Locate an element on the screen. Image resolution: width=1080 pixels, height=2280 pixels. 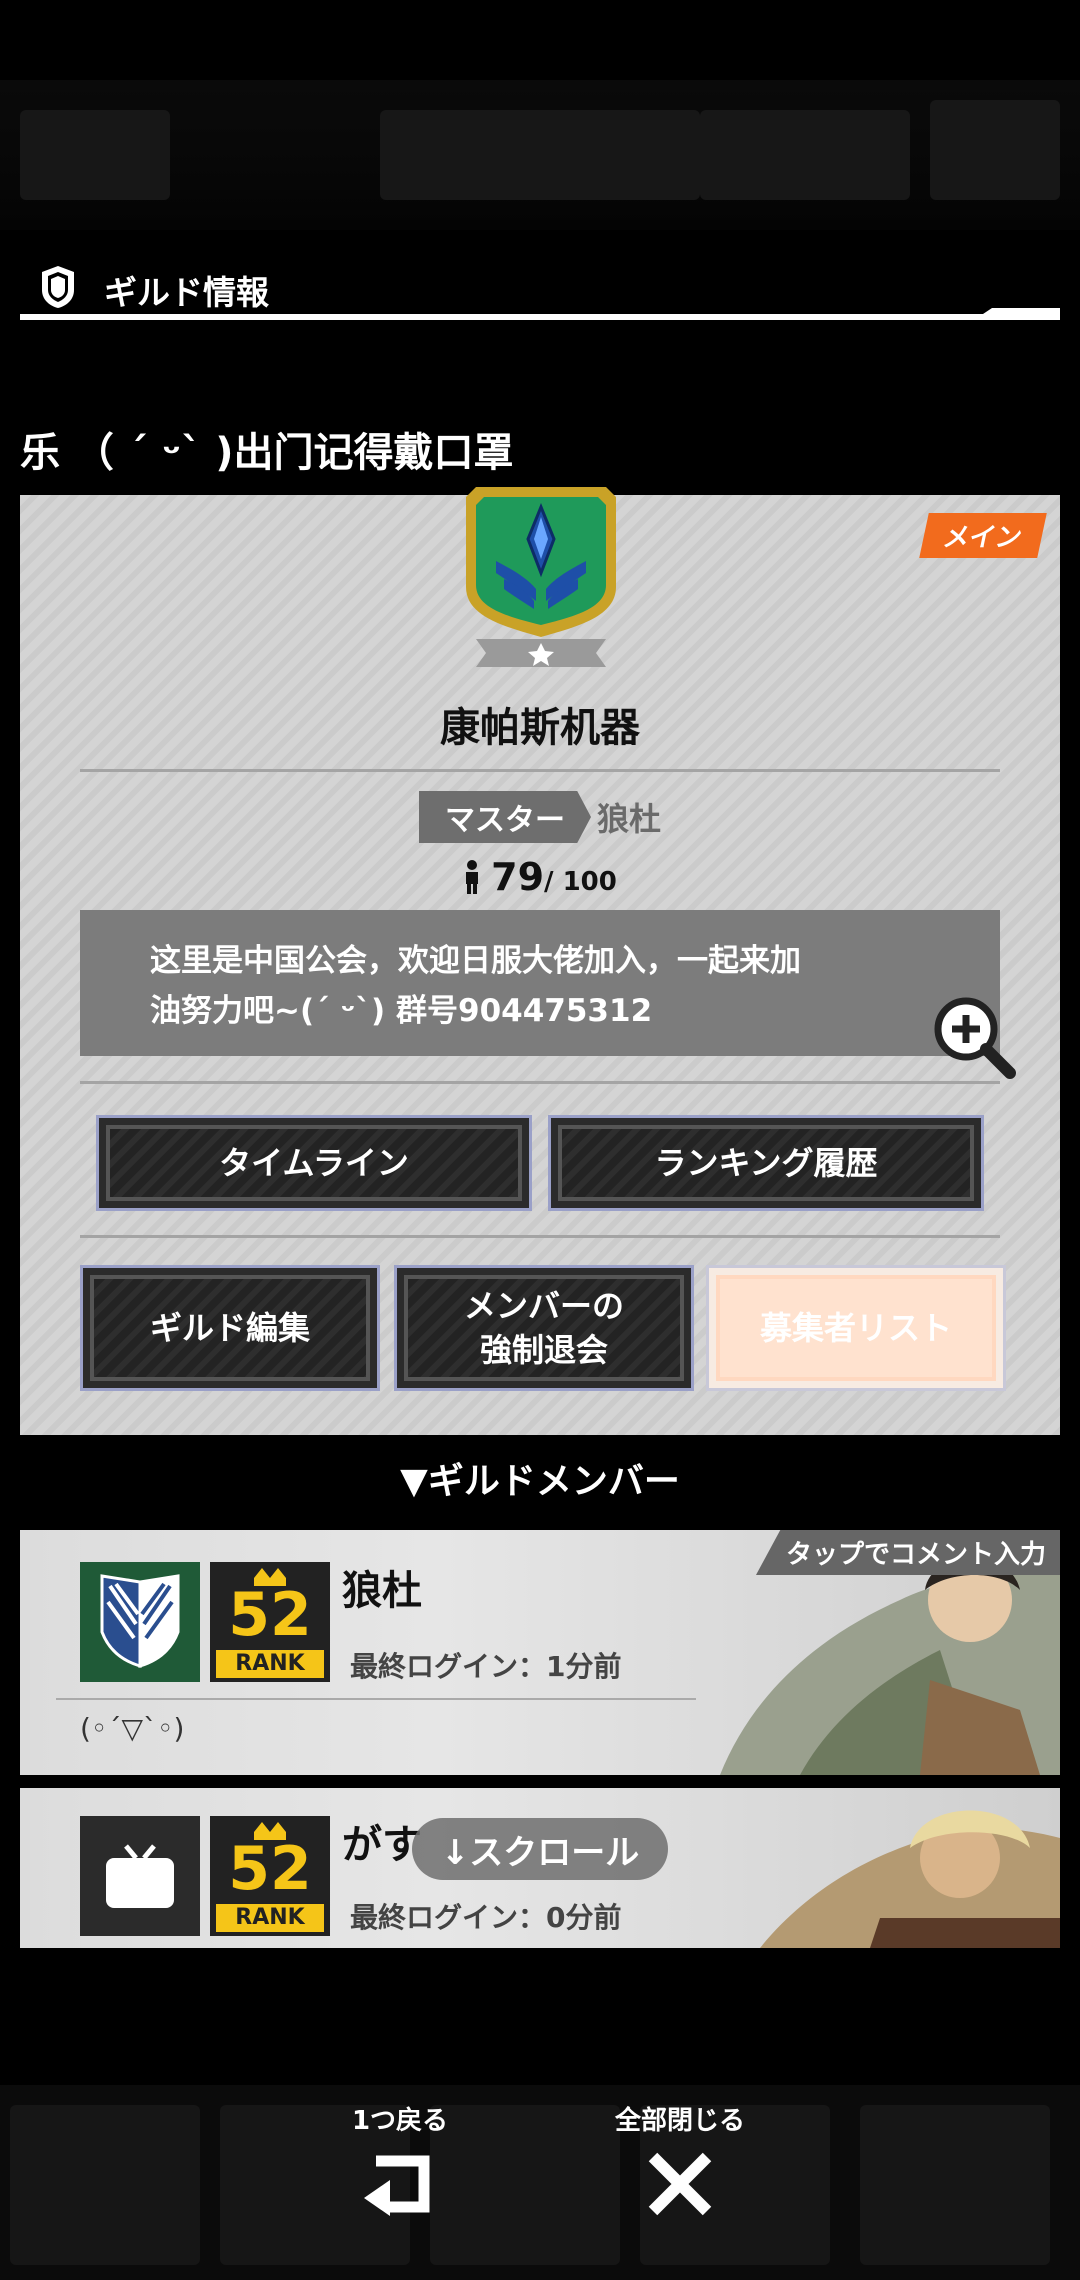
background-hud is located at coordinates (540, 155).